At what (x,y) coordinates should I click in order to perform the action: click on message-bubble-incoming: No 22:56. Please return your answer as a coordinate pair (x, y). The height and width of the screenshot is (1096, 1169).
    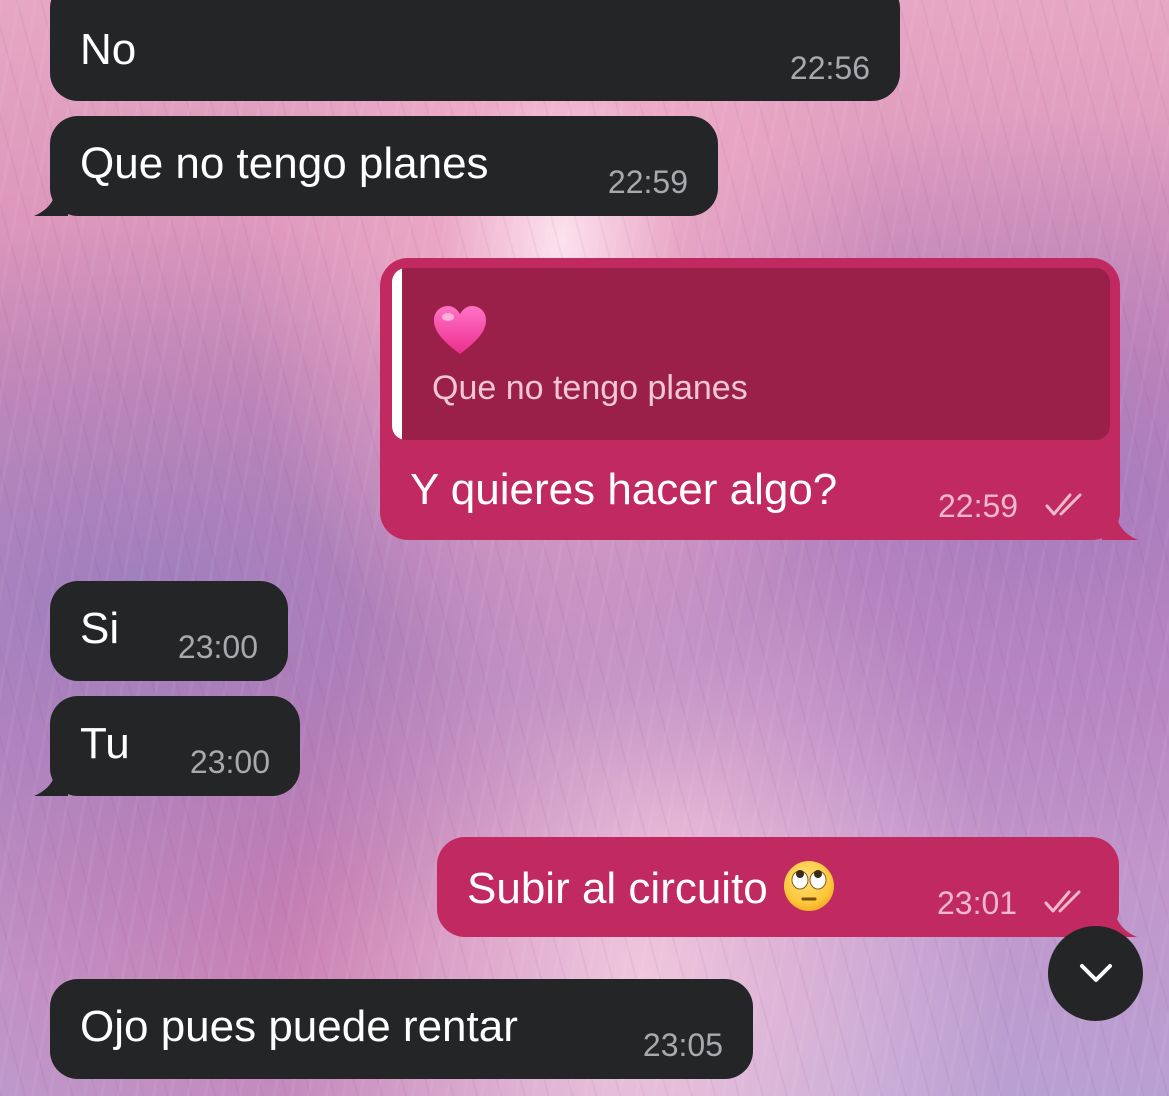
    Looking at the image, I should click on (475, 50).